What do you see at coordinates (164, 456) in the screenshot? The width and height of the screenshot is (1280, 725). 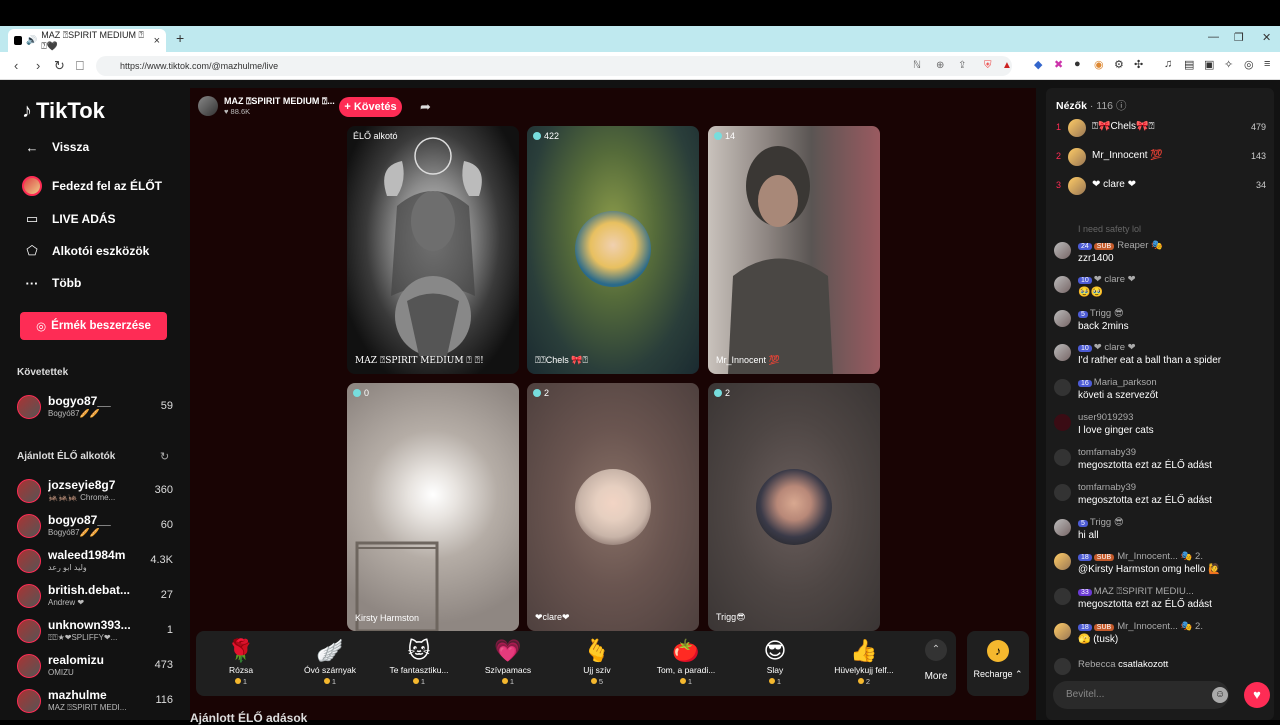 I see `refresh-icon: ↻` at bounding box center [164, 456].